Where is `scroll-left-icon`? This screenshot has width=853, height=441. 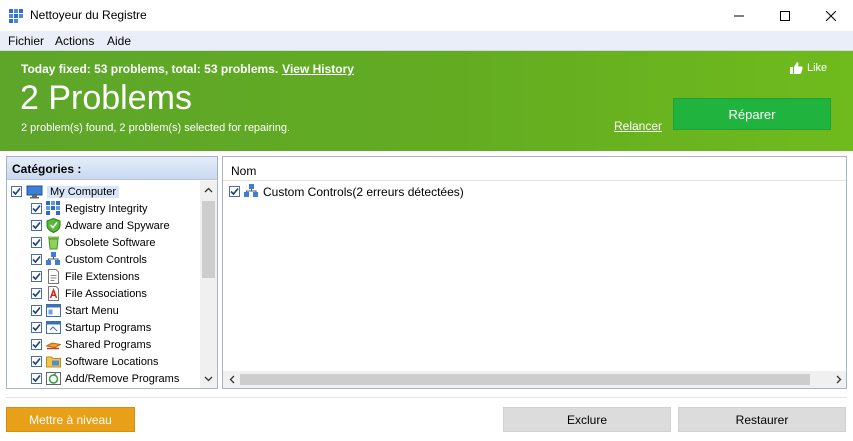 scroll-left-icon is located at coordinates (232, 379).